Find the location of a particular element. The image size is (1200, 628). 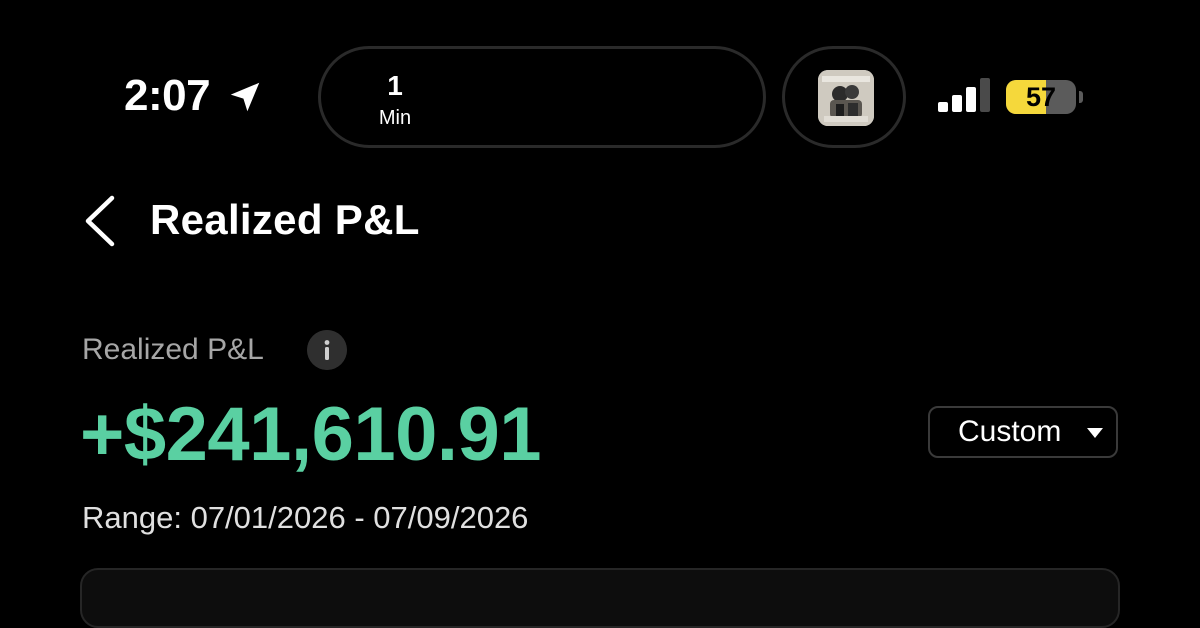

status-time: 2:07 is located at coordinates (167, 95).